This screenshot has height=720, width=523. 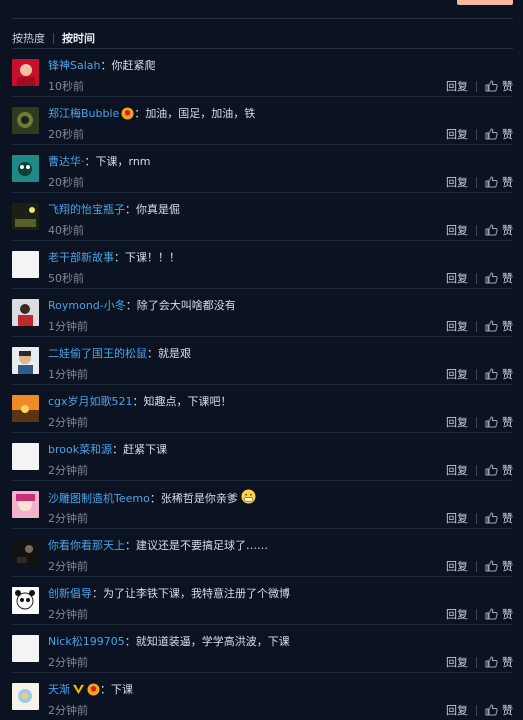 I want to click on username-link: 锋神Salah, so click(x=74, y=65).